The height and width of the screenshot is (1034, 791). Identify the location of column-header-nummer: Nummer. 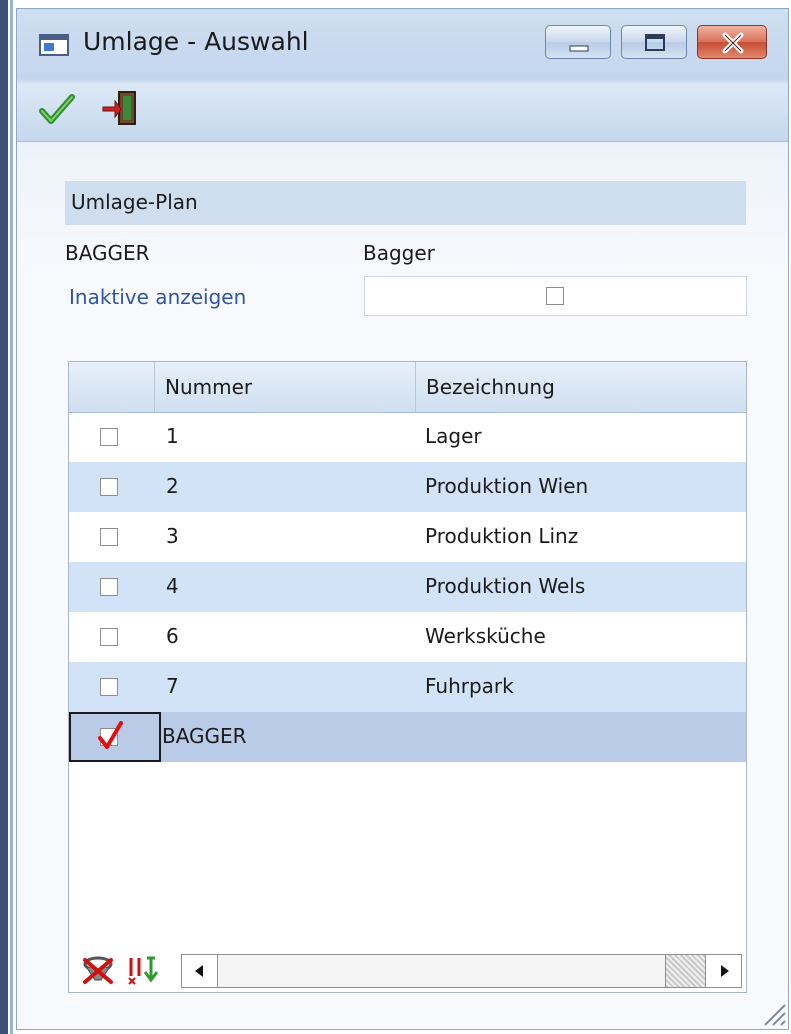
(285, 387).